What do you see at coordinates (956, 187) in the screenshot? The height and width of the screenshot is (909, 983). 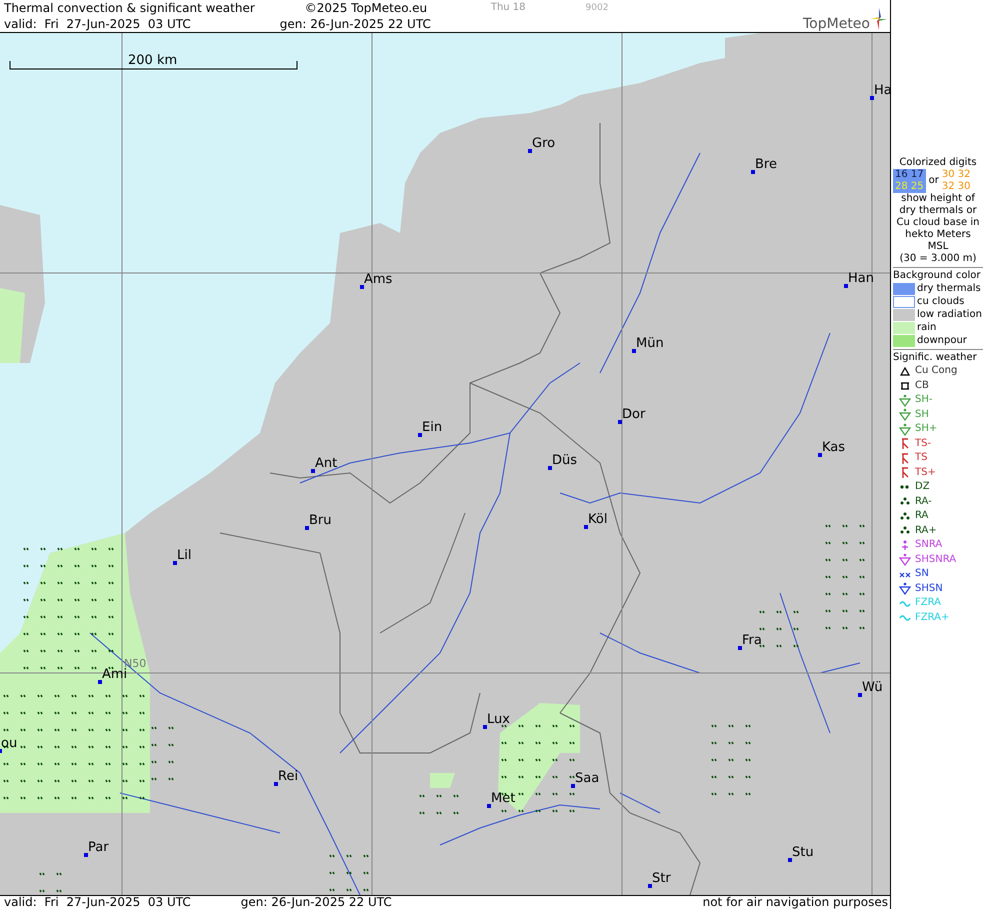 I see `digits-sample: 32 30` at bounding box center [956, 187].